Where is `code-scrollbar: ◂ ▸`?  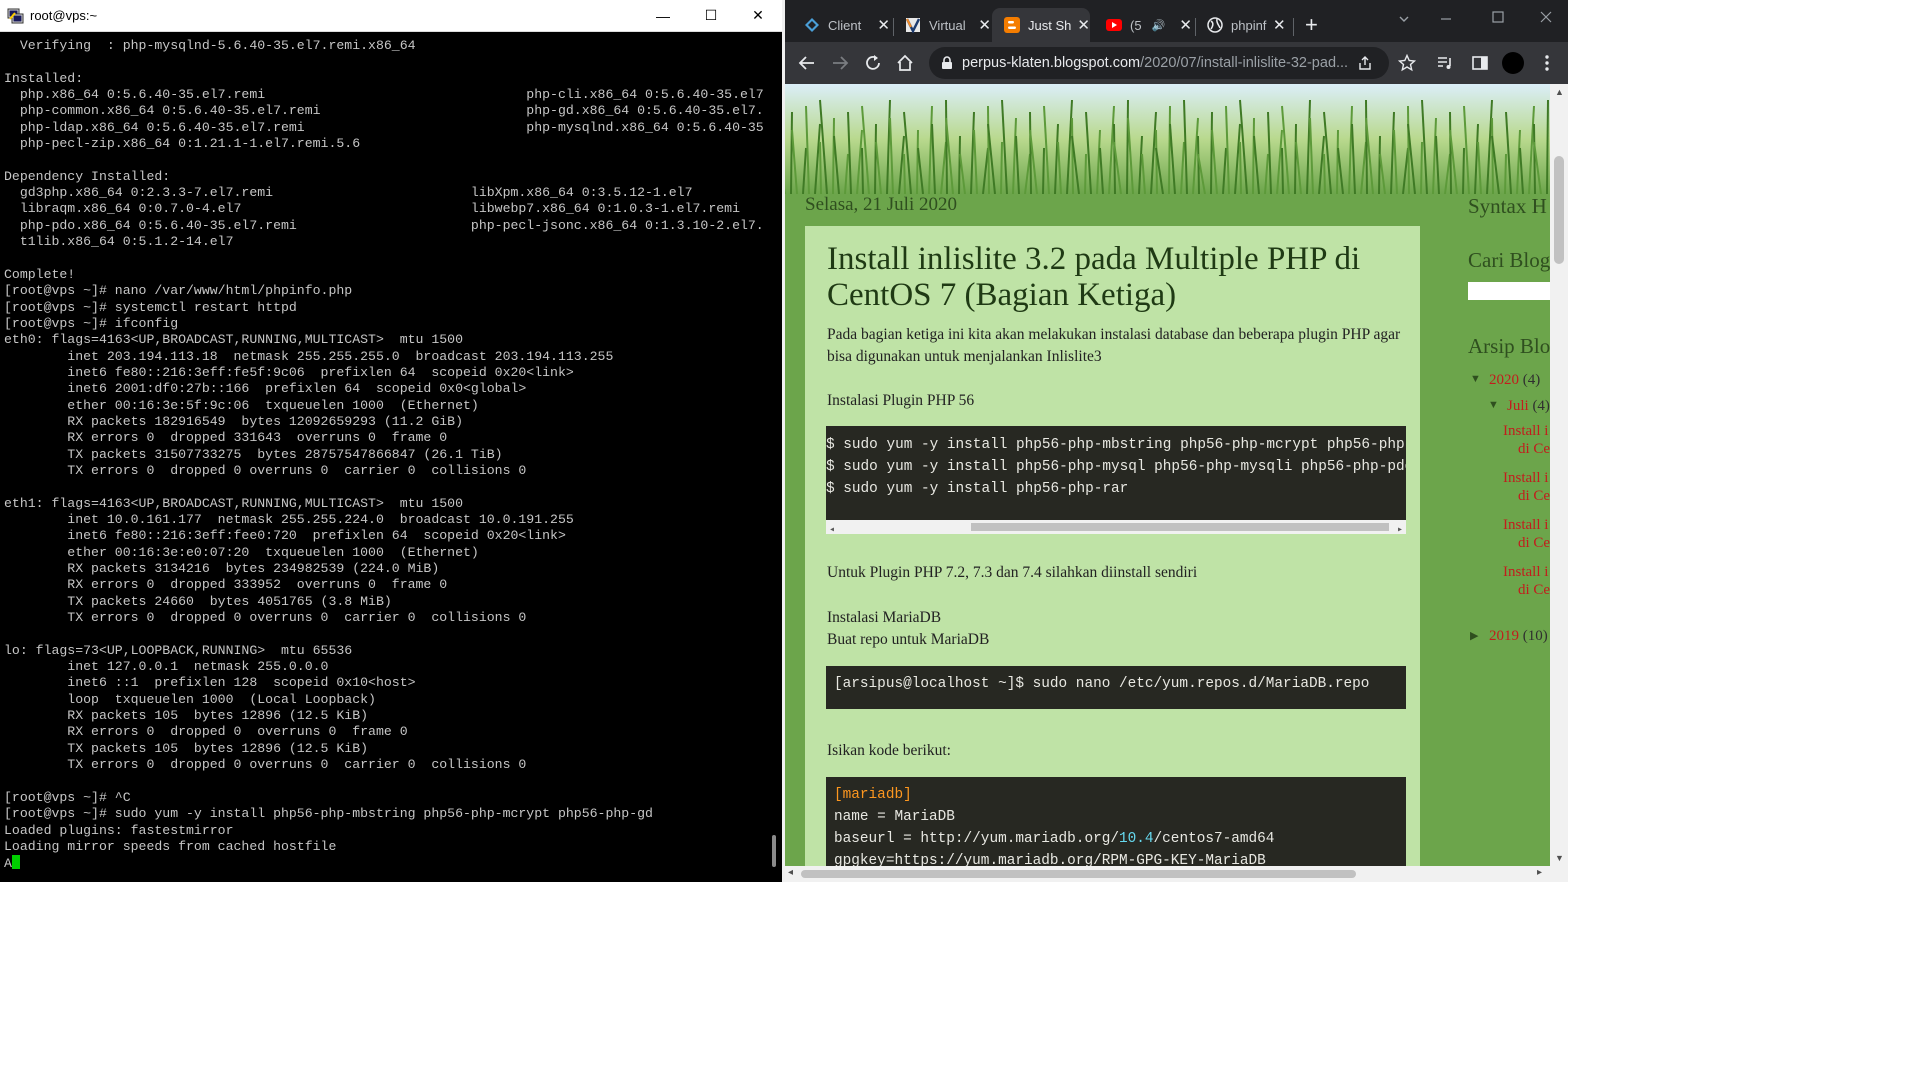 code-scrollbar: ◂ ▸ is located at coordinates (1116, 527).